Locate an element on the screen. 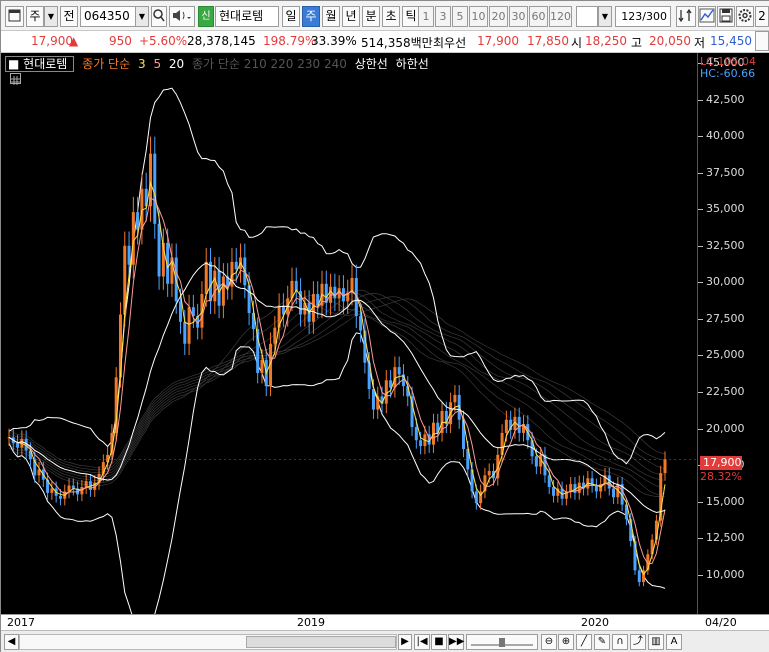 The height and width of the screenshot is (652, 769). interval-button-5: 5 is located at coordinates (460, 16).